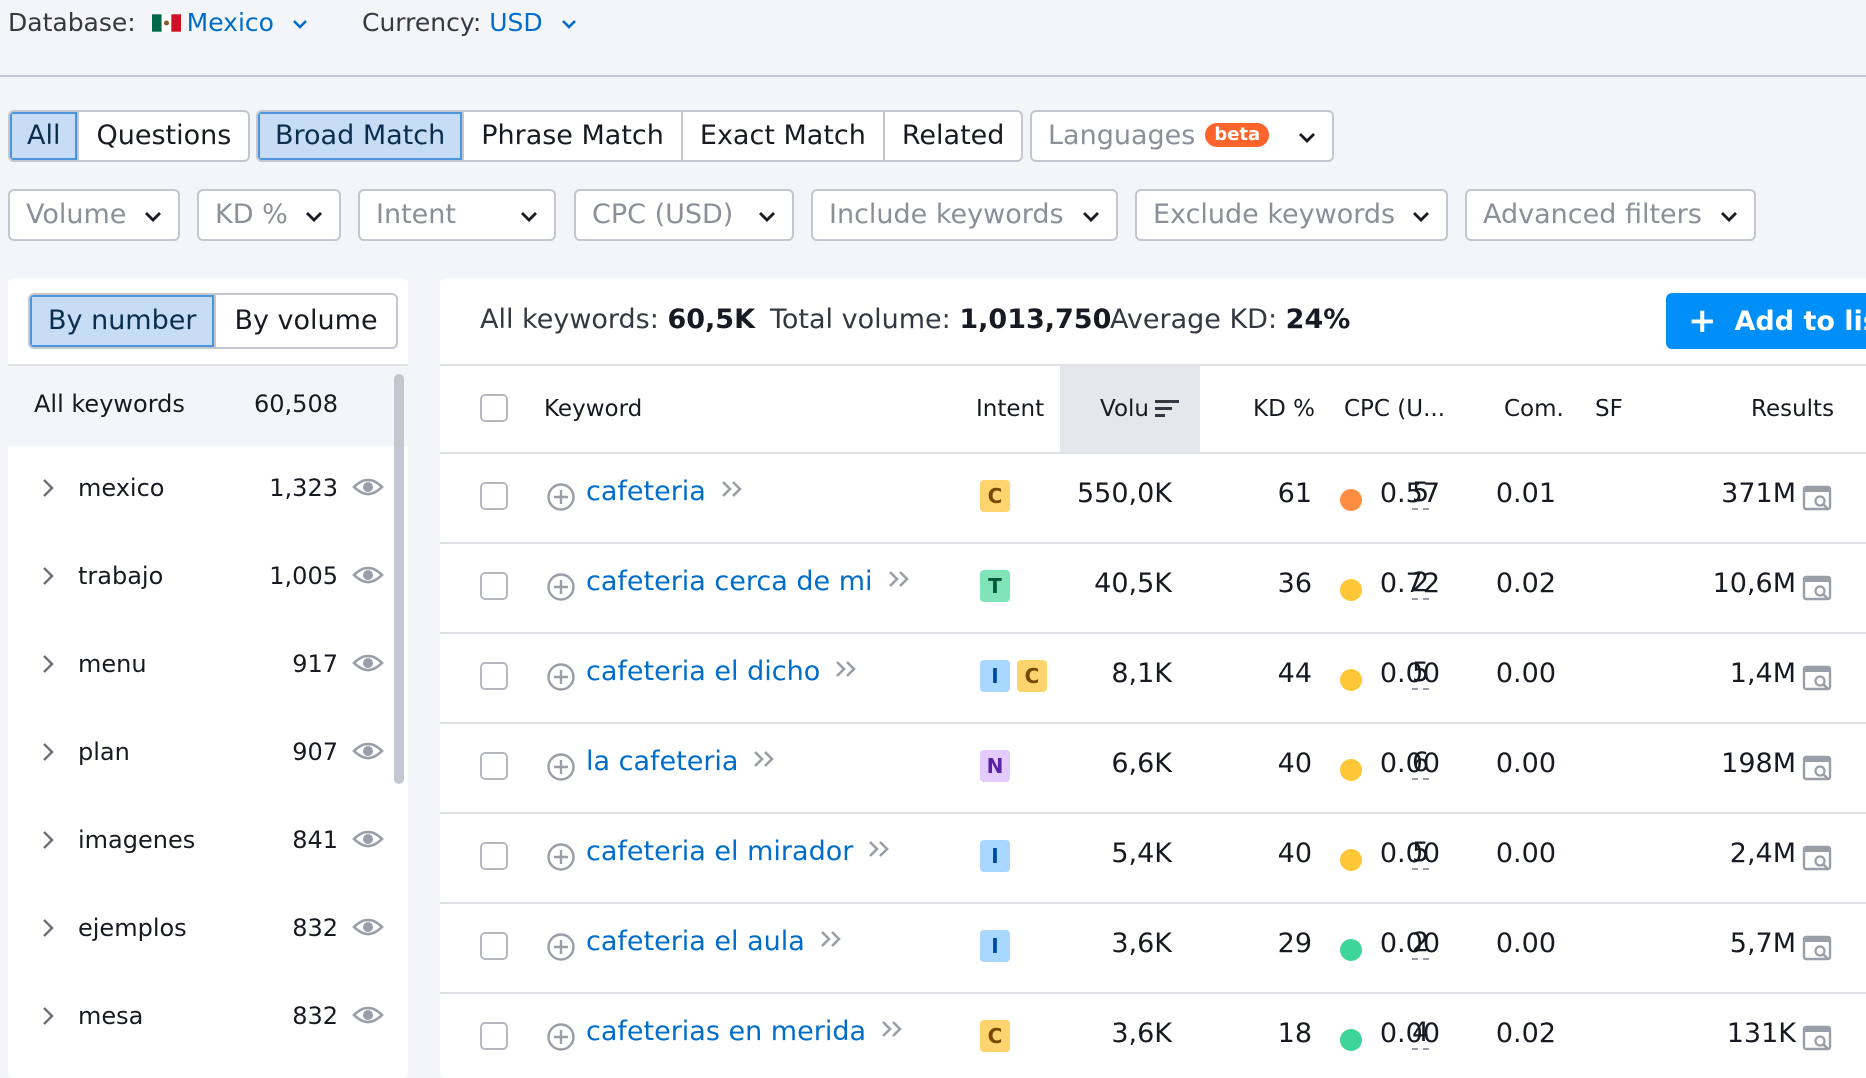 The height and width of the screenshot is (1078, 1866). Describe the element at coordinates (269, 215) in the screenshot. I see `filter-kd: KD %` at that location.